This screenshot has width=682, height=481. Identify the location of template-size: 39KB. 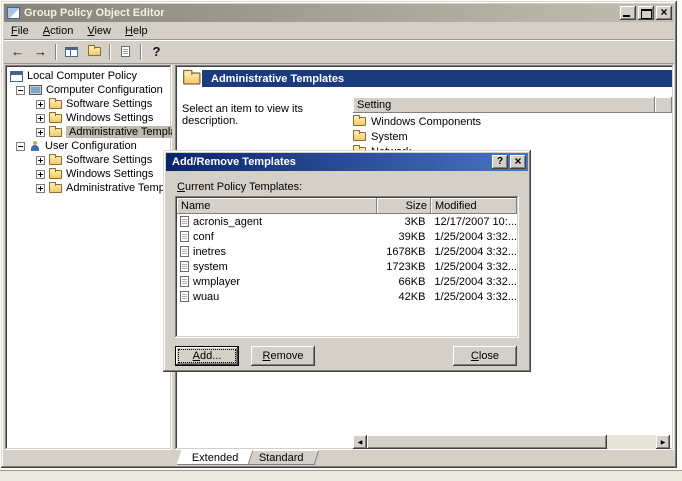
(412, 236).